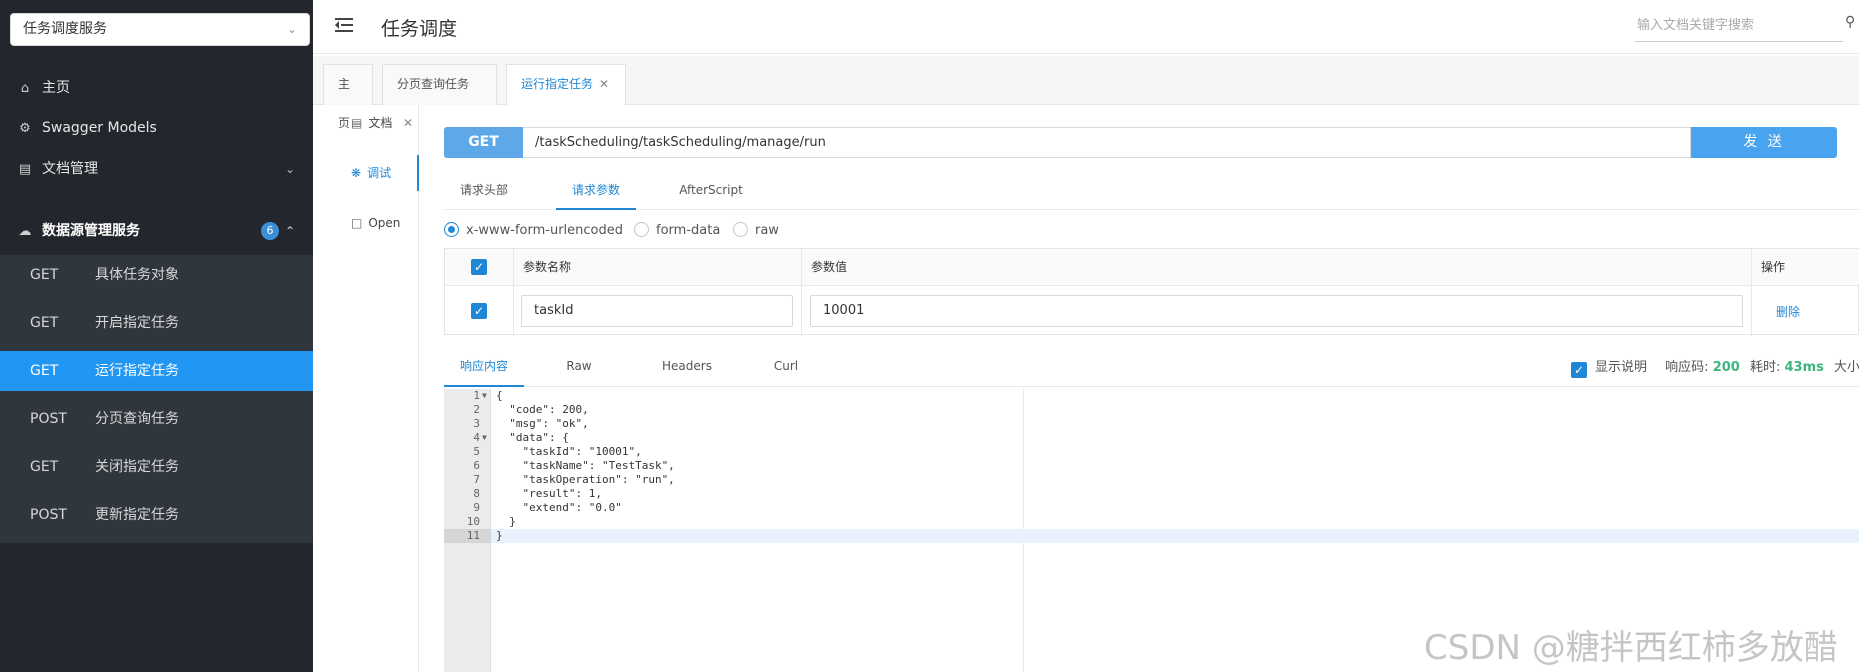 The width and height of the screenshot is (1859, 672). I want to click on sidebar-item-label: 数据源管理服务, so click(91, 231).